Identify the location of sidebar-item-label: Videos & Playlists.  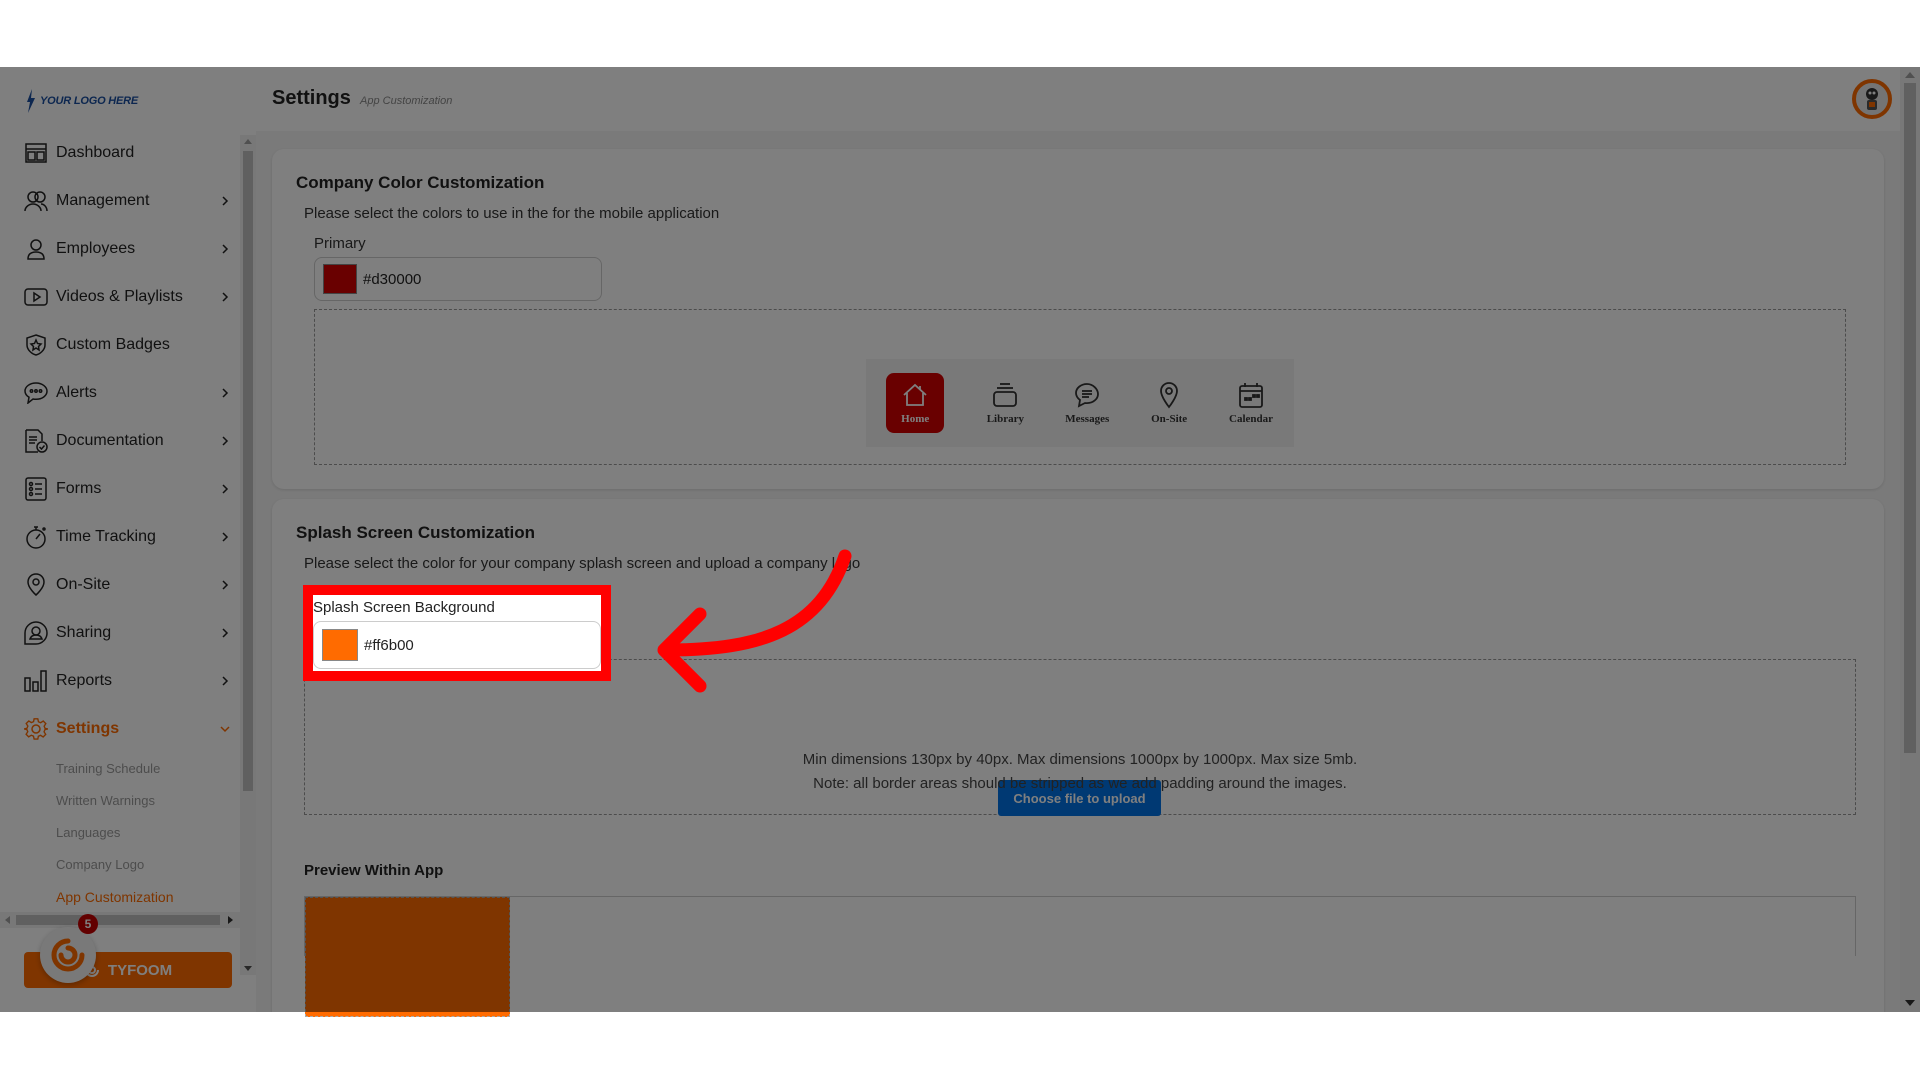
(119, 296).